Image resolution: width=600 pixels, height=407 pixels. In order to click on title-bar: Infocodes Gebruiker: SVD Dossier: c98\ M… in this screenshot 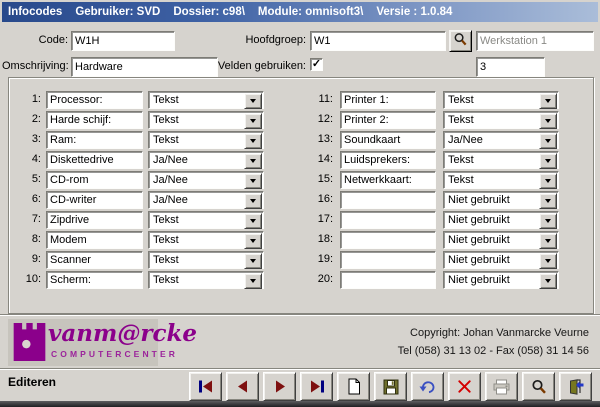, I will do `click(300, 12)`.